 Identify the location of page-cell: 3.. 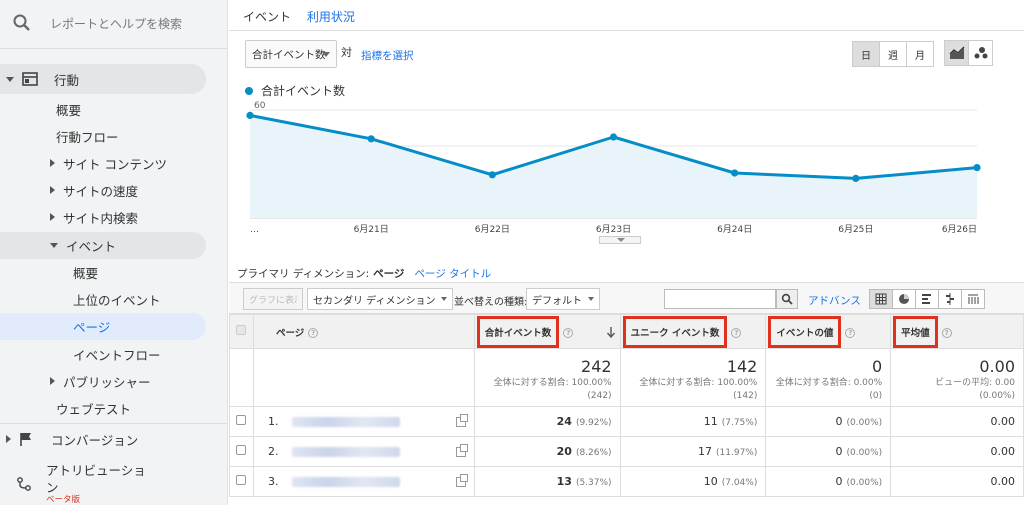
(363, 481).